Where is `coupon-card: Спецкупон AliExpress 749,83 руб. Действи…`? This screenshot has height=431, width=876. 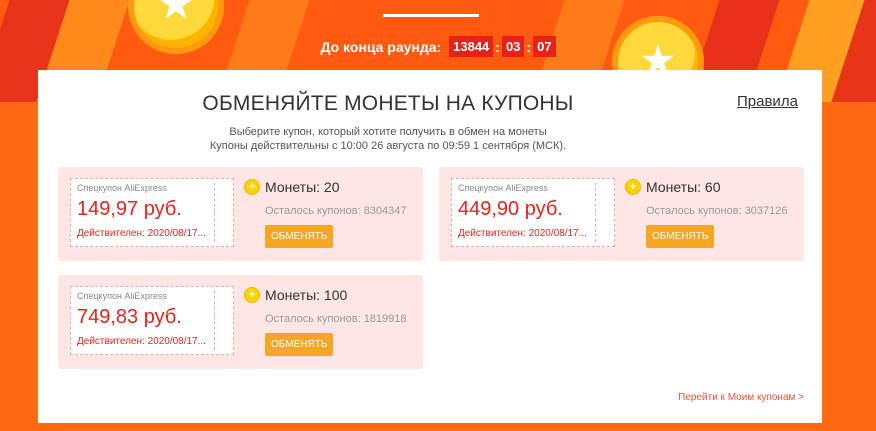
coupon-card: Спецкупон AliExpress 749,83 руб. Действи… is located at coordinates (240, 322).